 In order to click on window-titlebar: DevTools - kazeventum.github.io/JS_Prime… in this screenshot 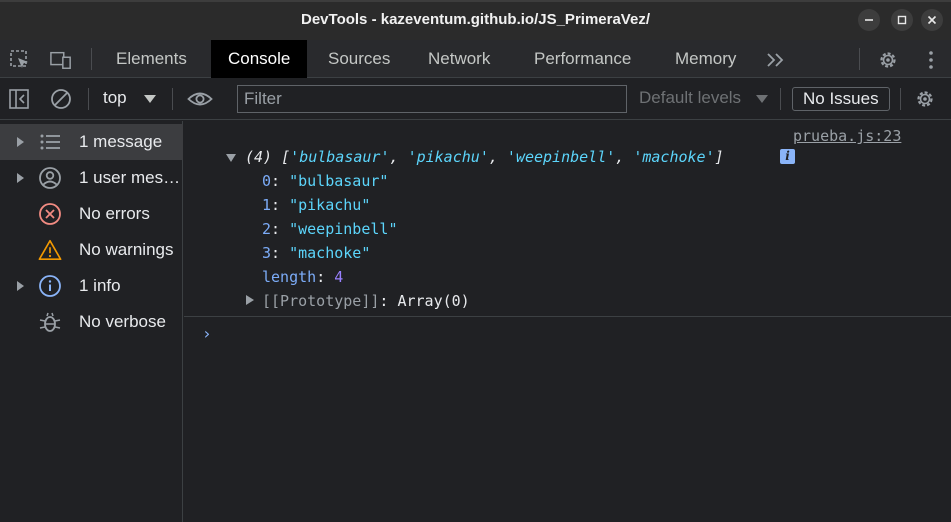, I will do `click(475, 20)`.